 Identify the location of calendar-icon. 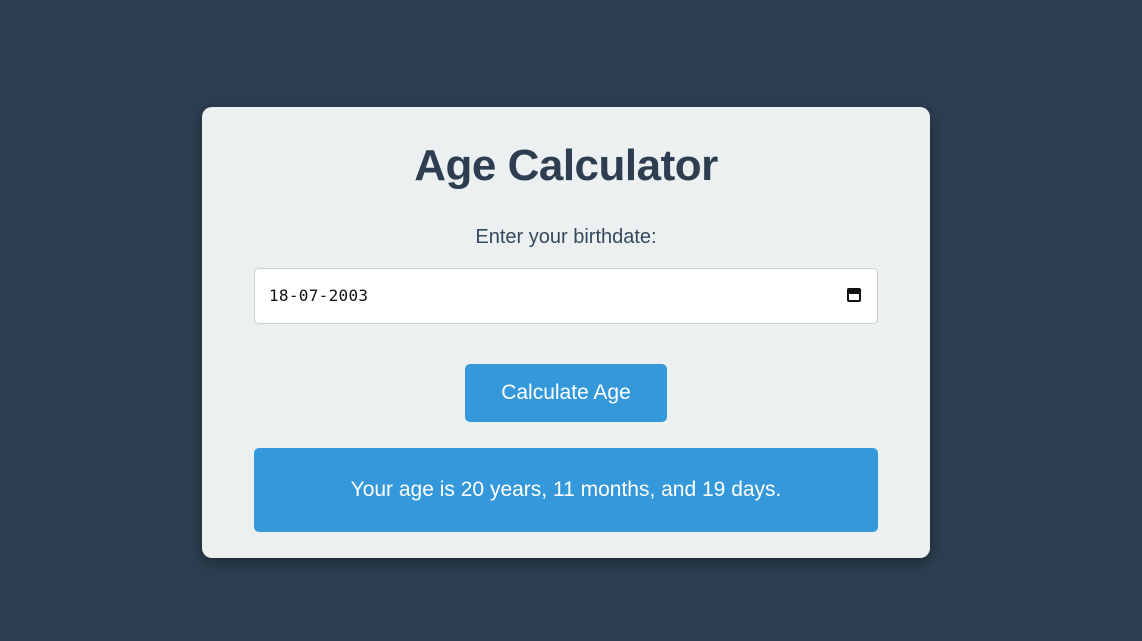
(854, 295).